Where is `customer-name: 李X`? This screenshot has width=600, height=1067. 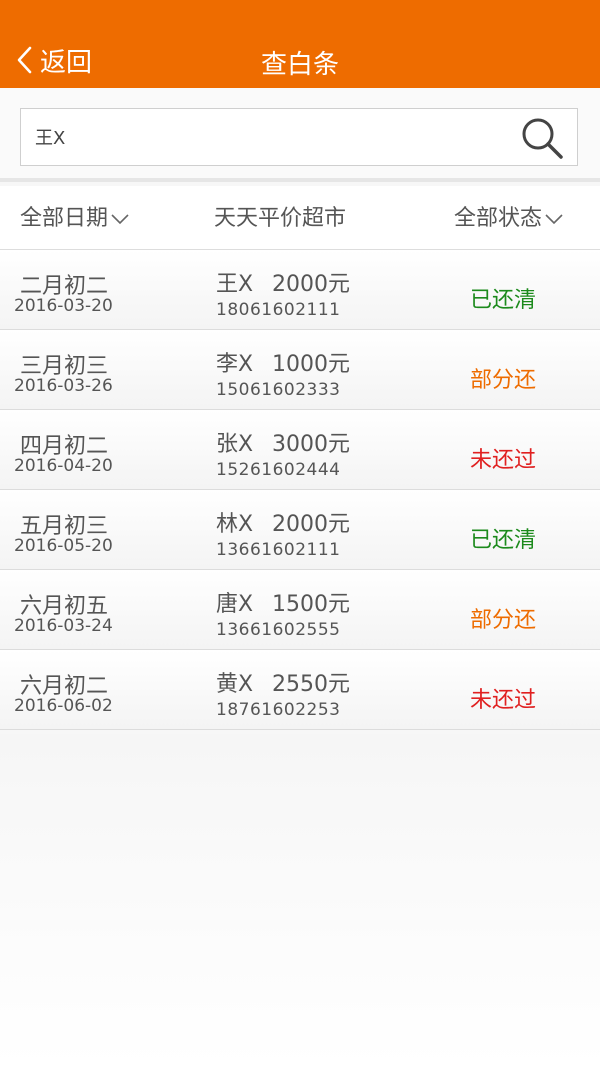
customer-name: 李X is located at coordinates (235, 364).